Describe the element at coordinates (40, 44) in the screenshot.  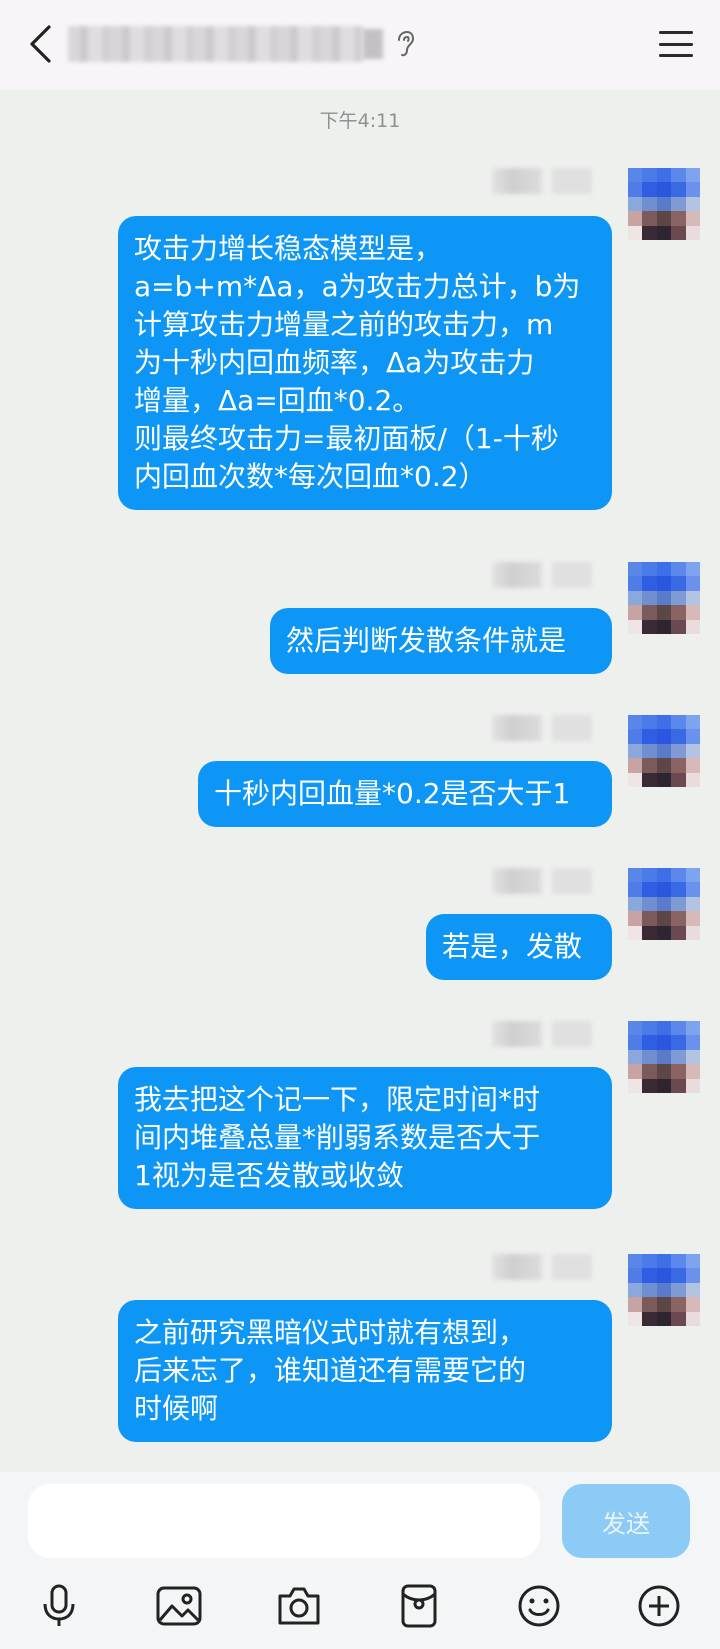
I see `back-button` at that location.